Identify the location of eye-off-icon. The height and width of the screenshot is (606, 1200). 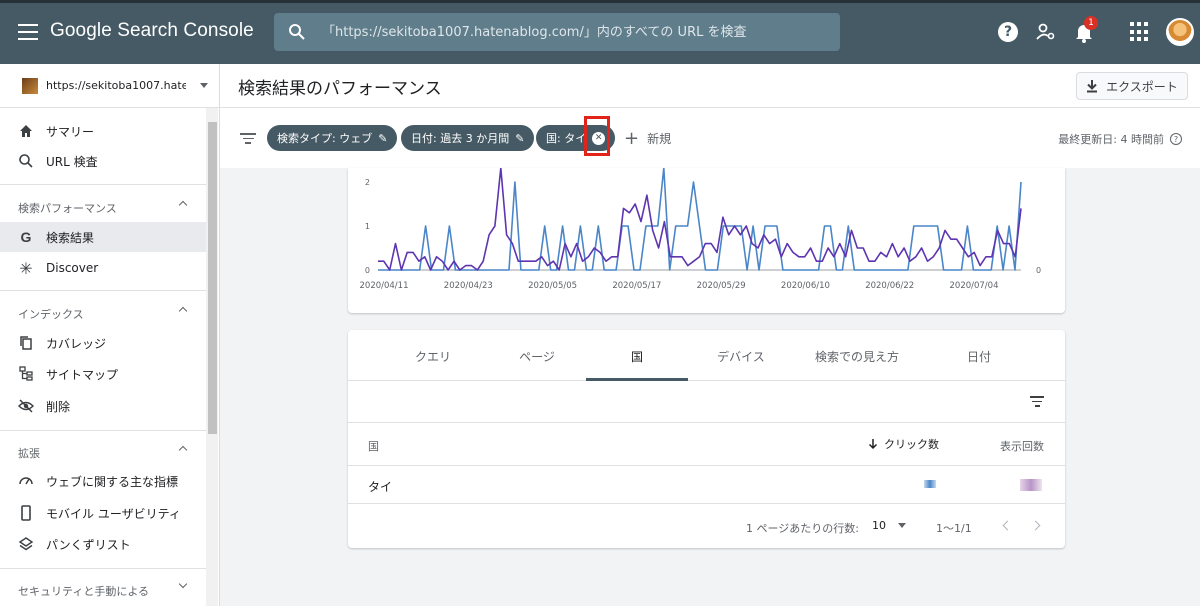
(26, 406).